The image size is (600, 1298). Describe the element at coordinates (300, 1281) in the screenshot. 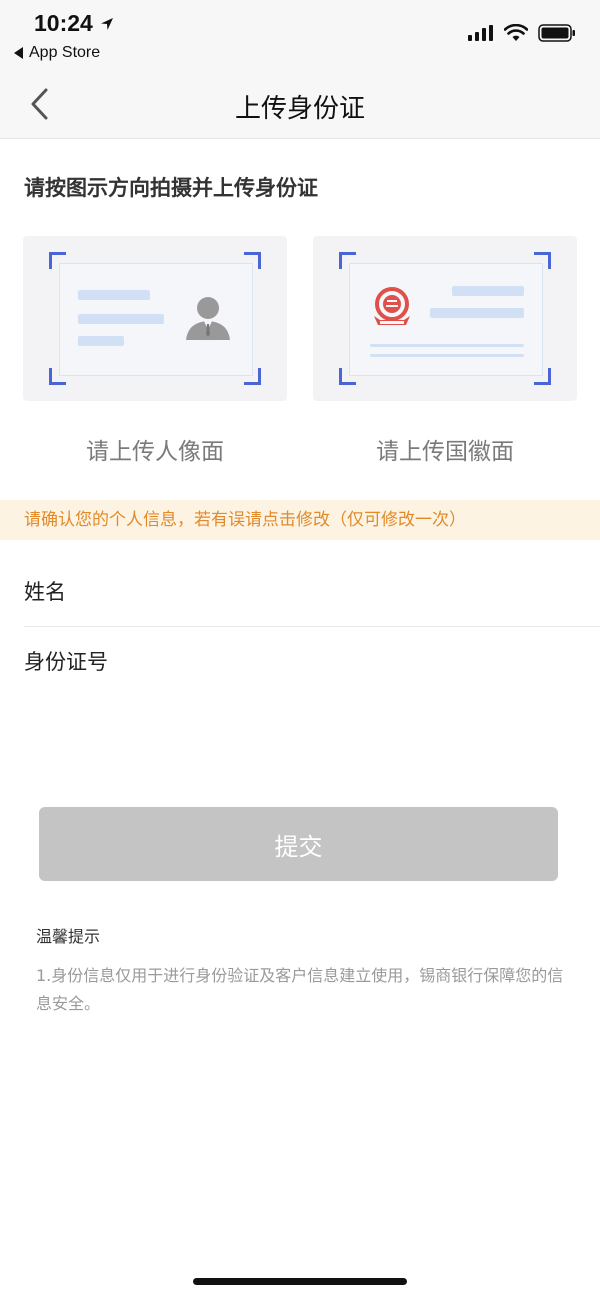

I see `home-indicator` at that location.